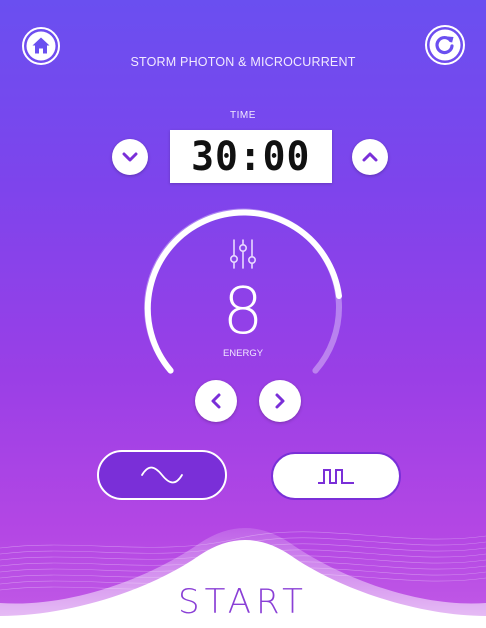 The height and width of the screenshot is (628, 486). I want to click on energy-increase-button, so click(280, 401).